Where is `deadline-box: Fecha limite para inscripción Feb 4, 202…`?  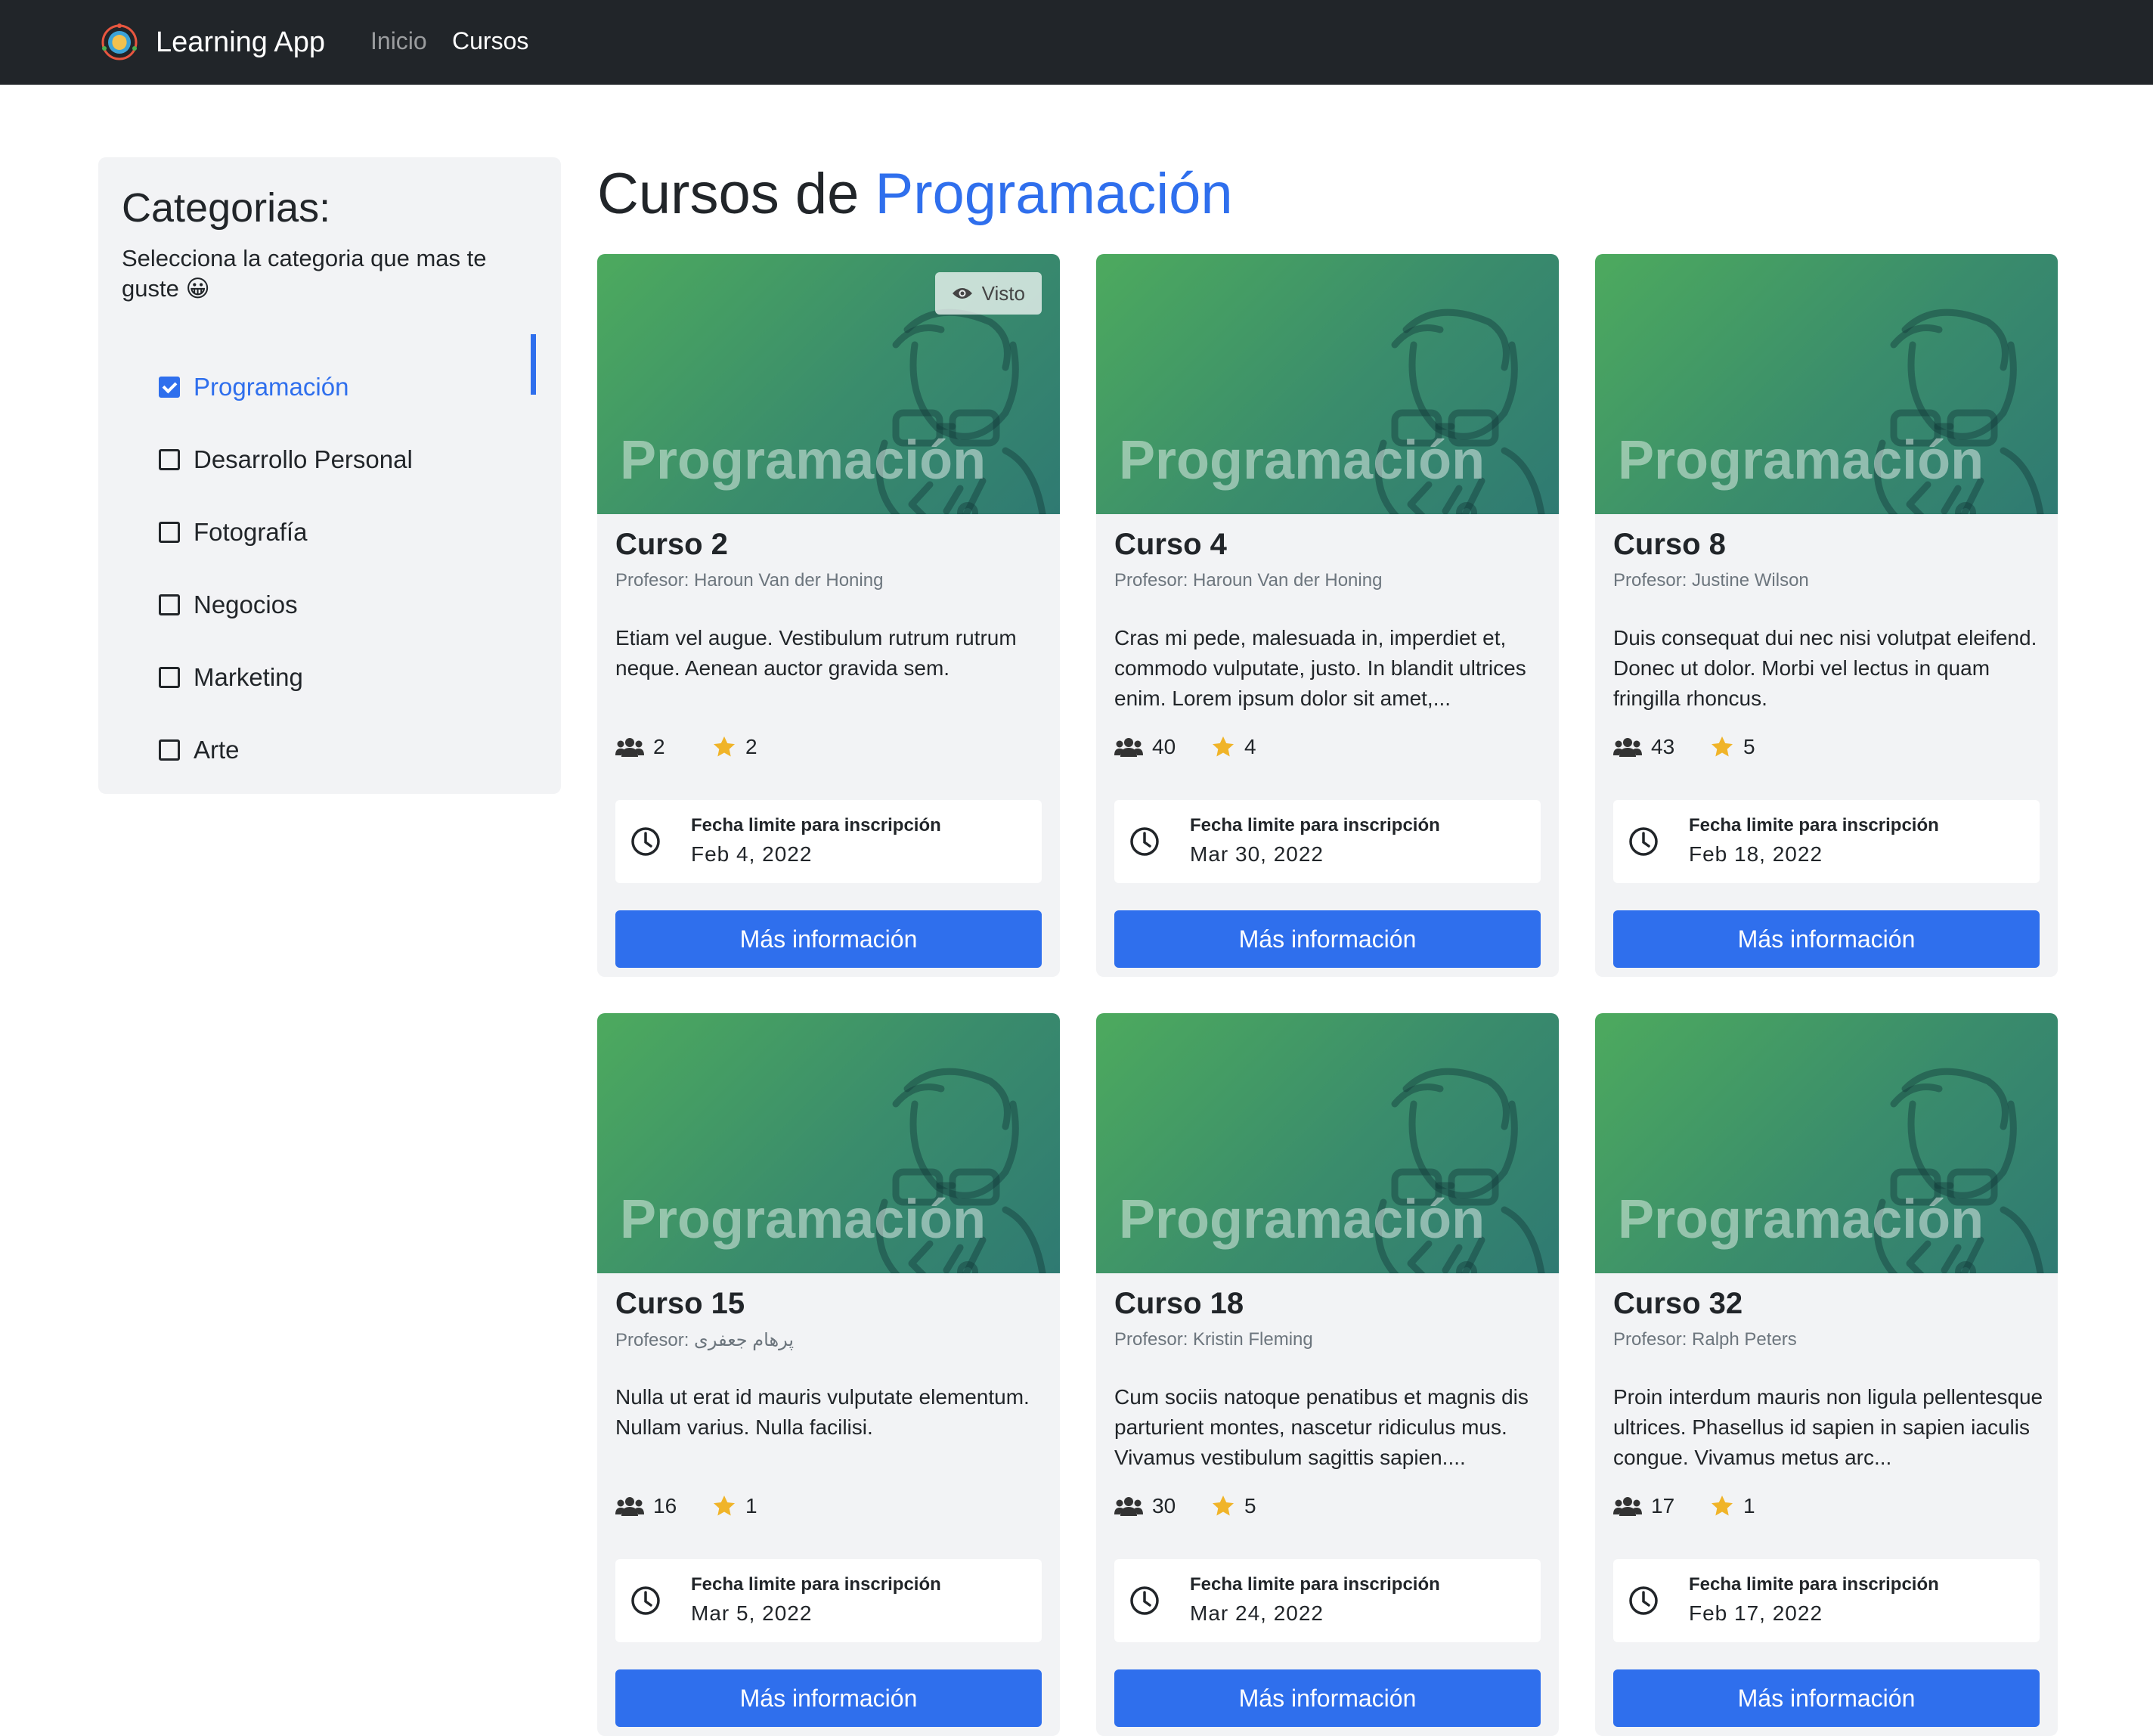
deadline-box: Fecha limite para inscripción Feb 4, 202… is located at coordinates (828, 841).